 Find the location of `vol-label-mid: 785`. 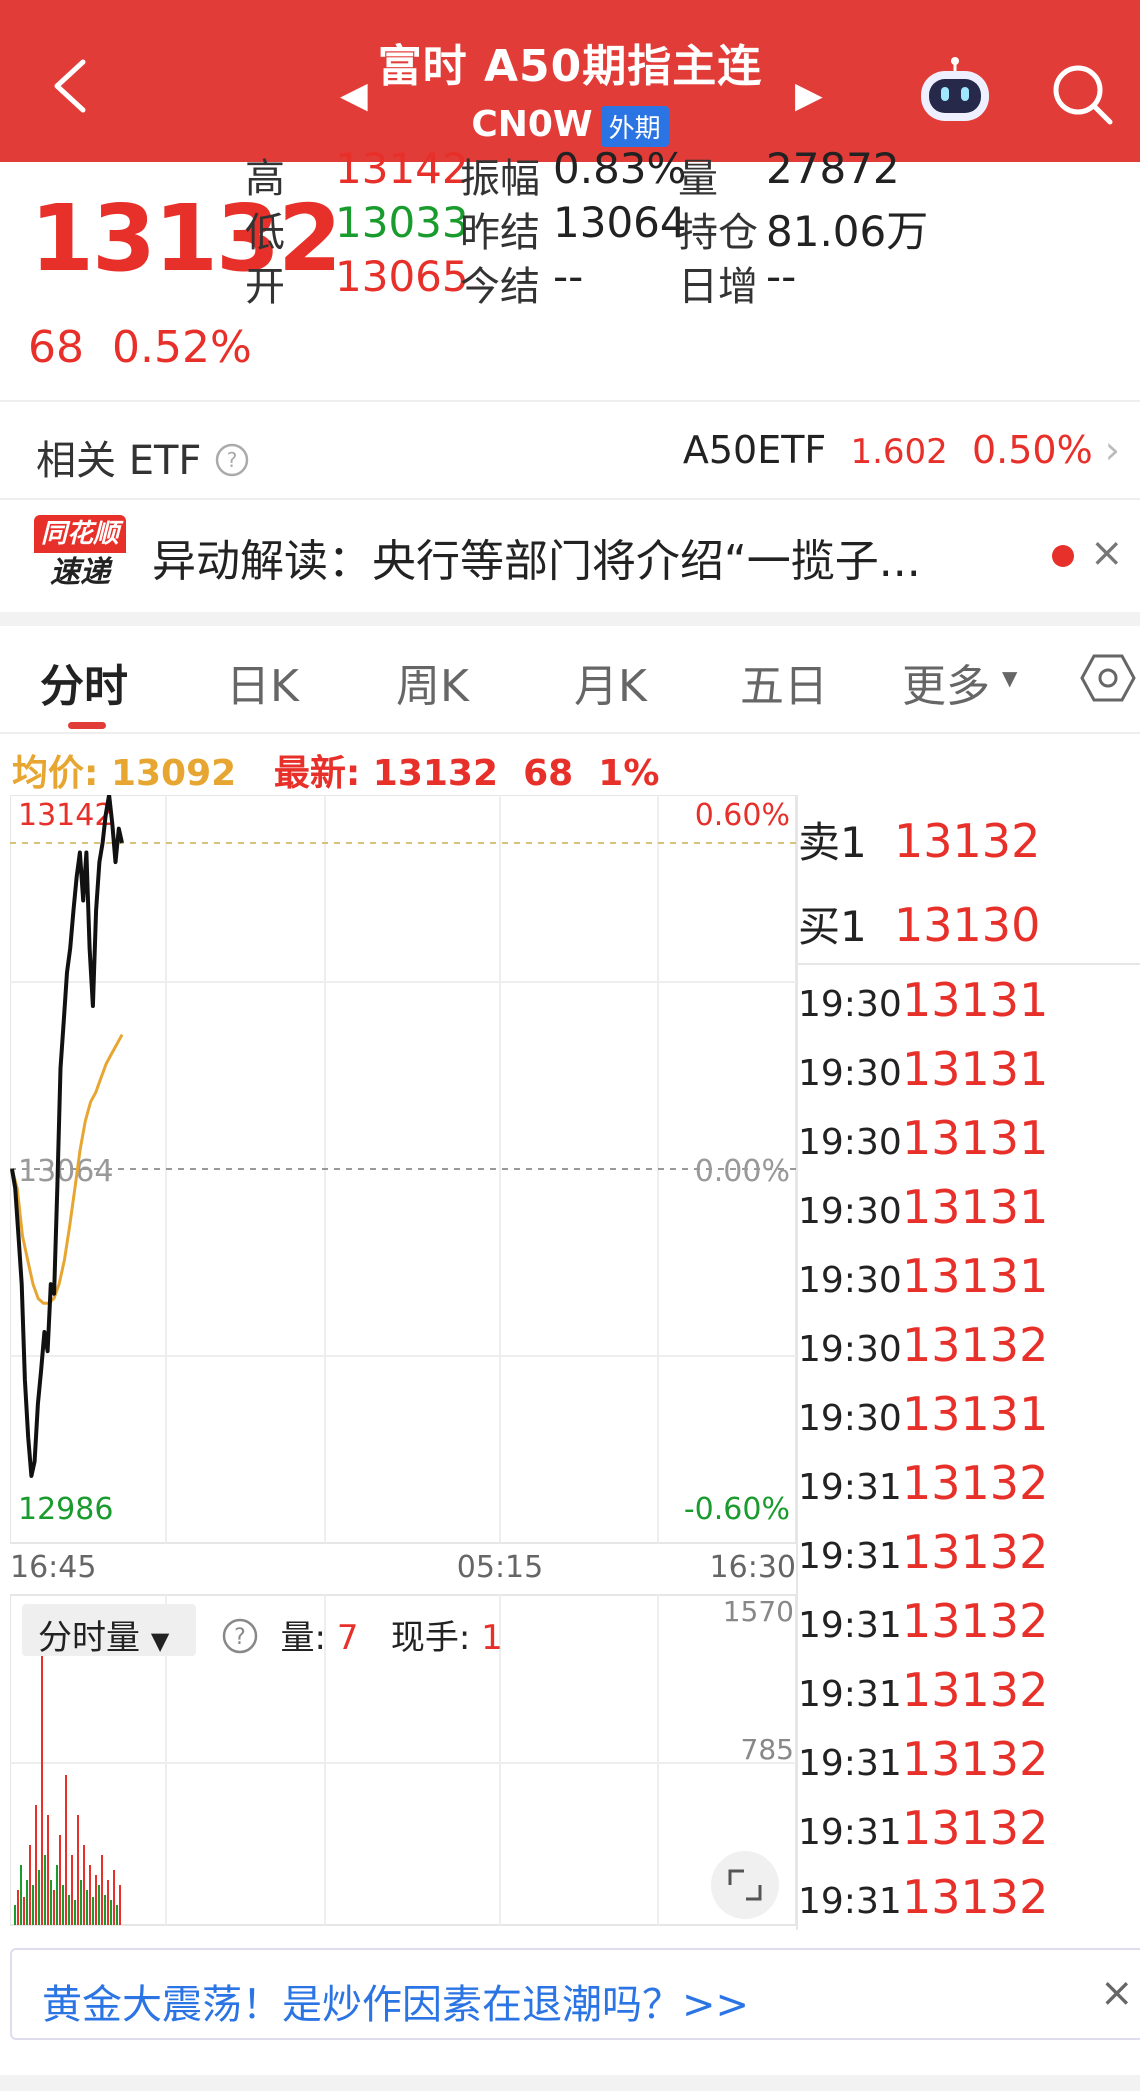

vol-label-mid: 785 is located at coordinates (767, 1749).